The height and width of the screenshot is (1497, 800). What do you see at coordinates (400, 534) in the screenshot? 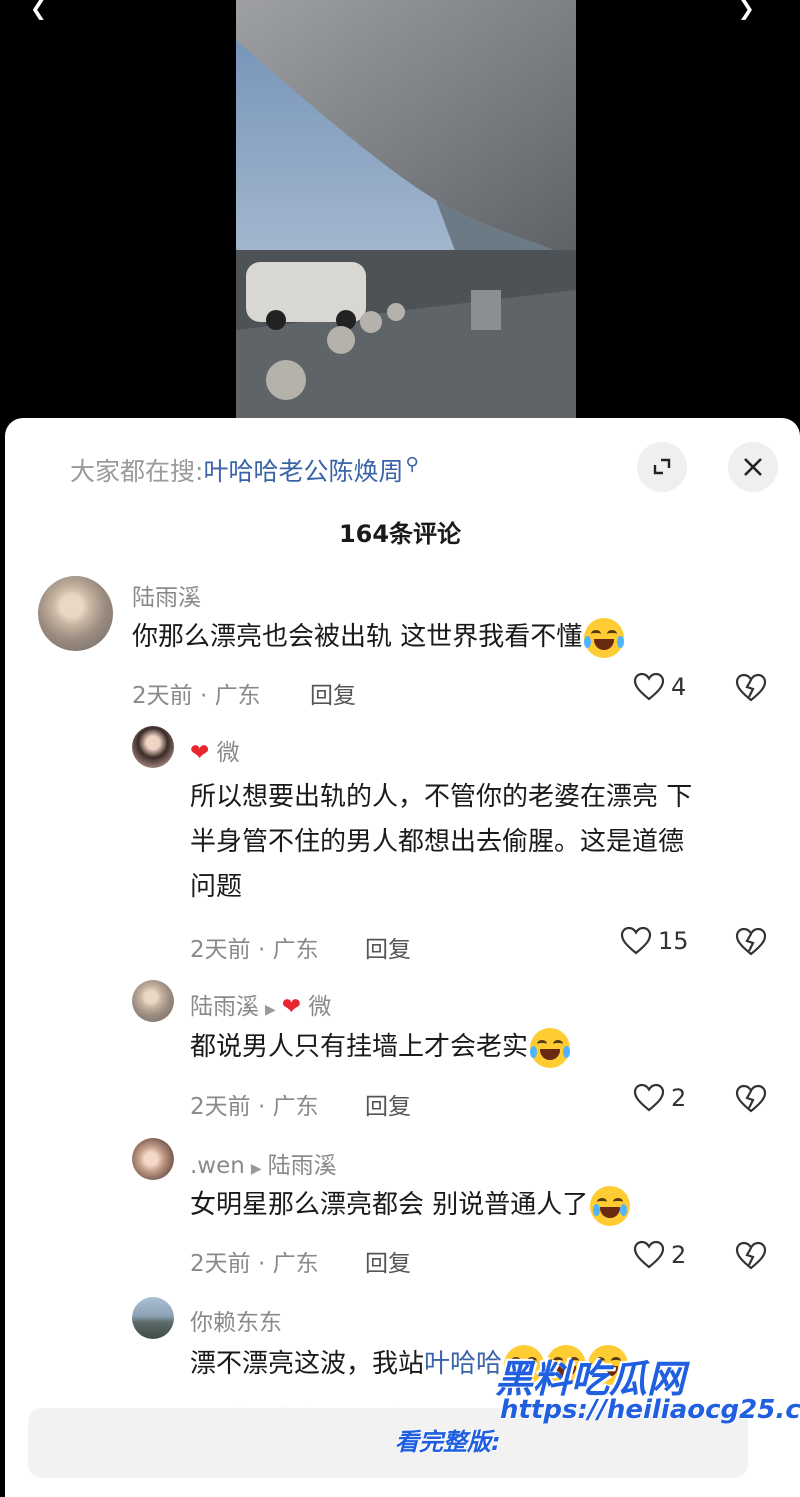
I see `comment-count: 164条评论` at bounding box center [400, 534].